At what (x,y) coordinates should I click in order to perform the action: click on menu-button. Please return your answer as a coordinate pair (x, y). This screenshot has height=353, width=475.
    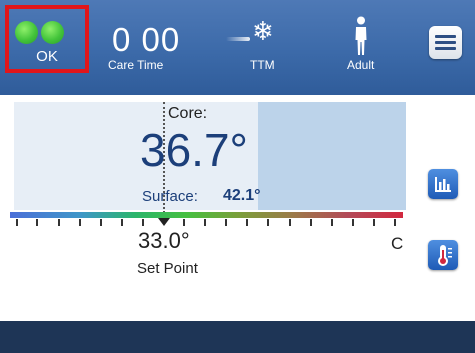
    Looking at the image, I should click on (445, 42).